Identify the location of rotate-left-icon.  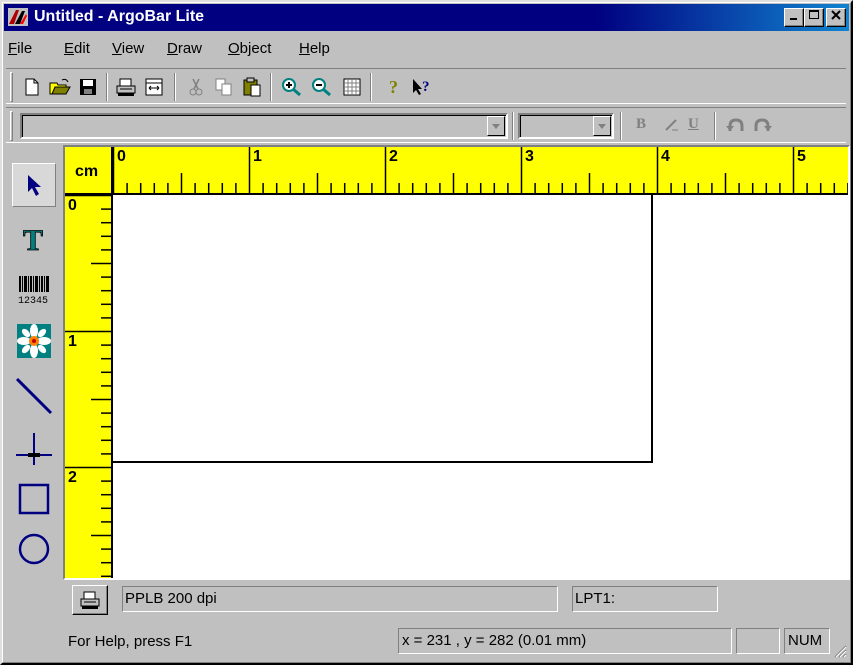
(735, 124).